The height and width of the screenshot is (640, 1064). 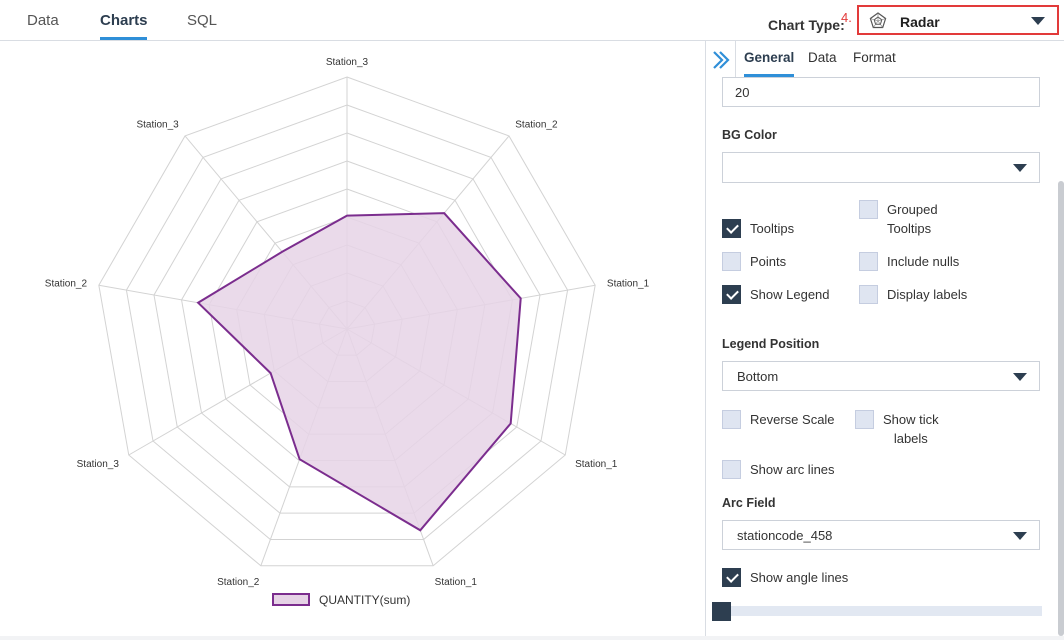 I want to click on tab-charts: Charts, so click(x=124, y=20).